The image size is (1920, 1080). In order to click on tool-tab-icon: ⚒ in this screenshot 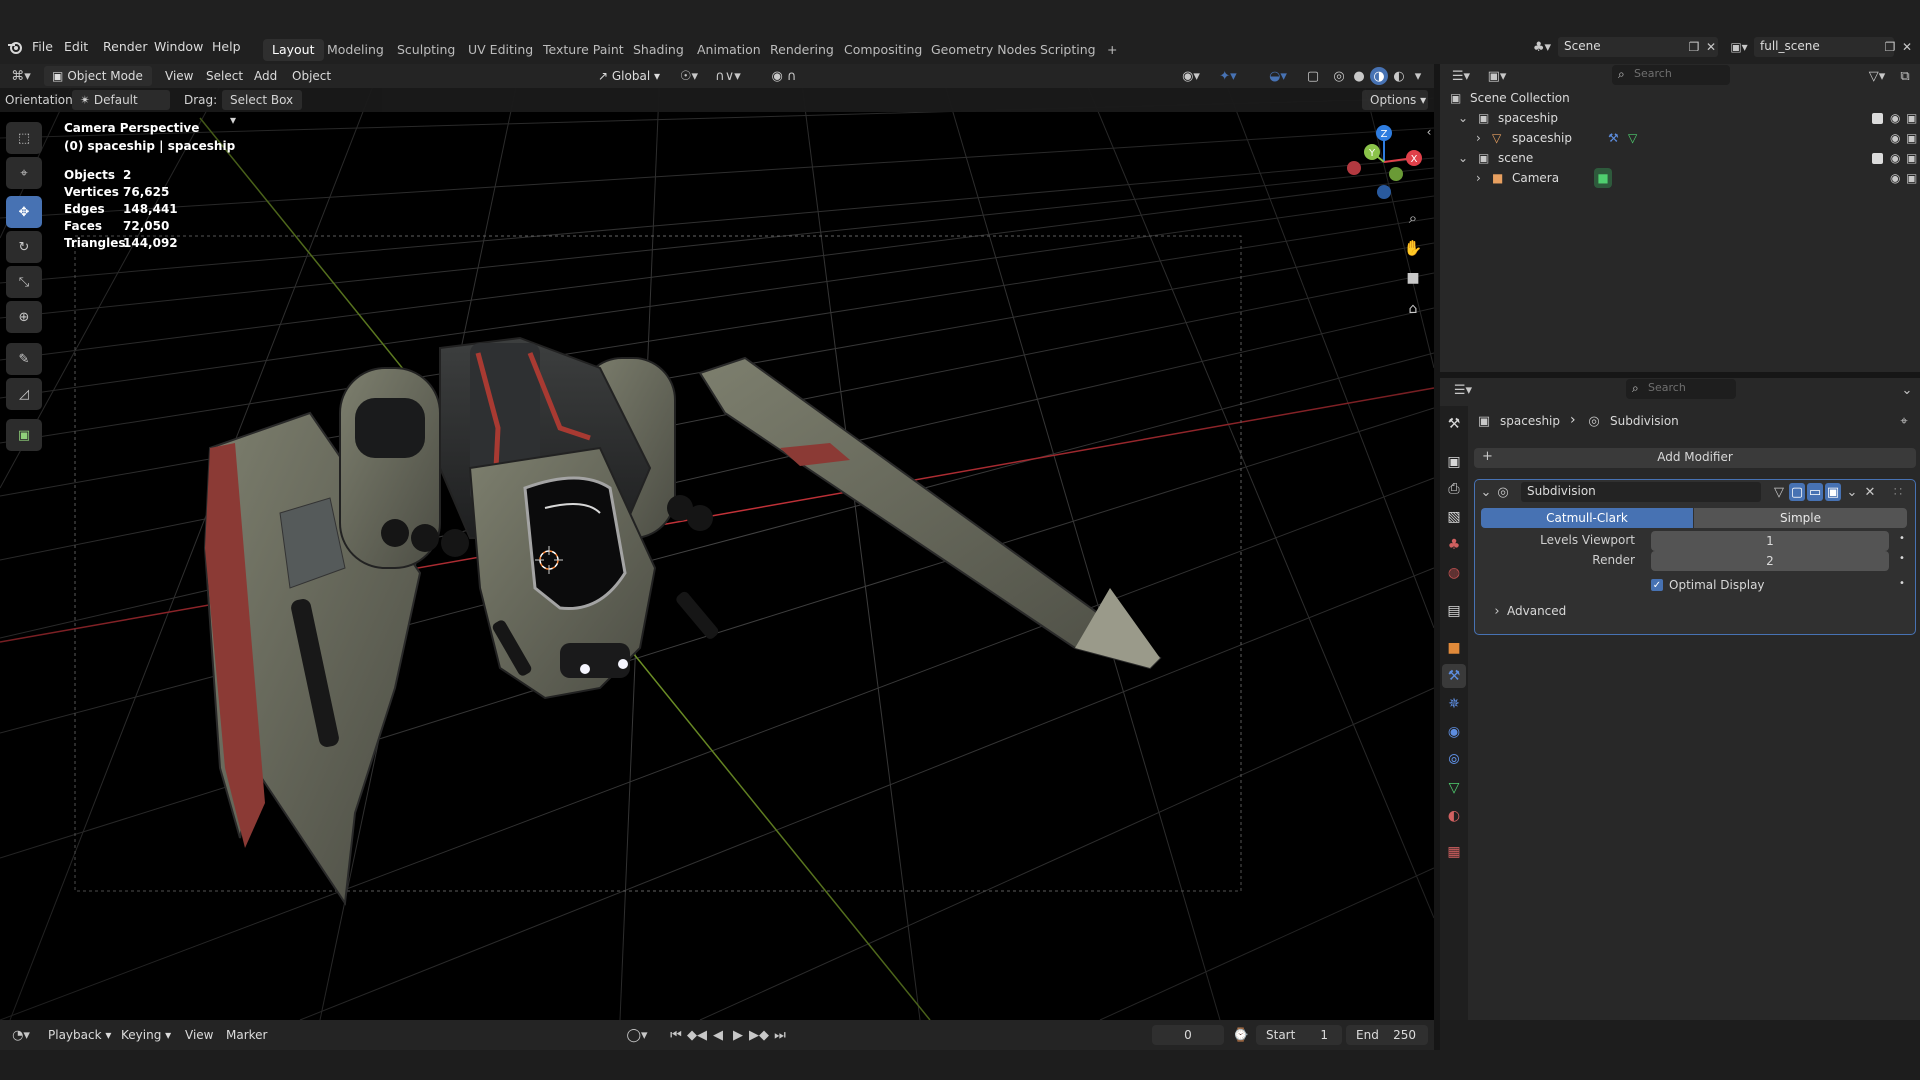, I will do `click(1454, 424)`.